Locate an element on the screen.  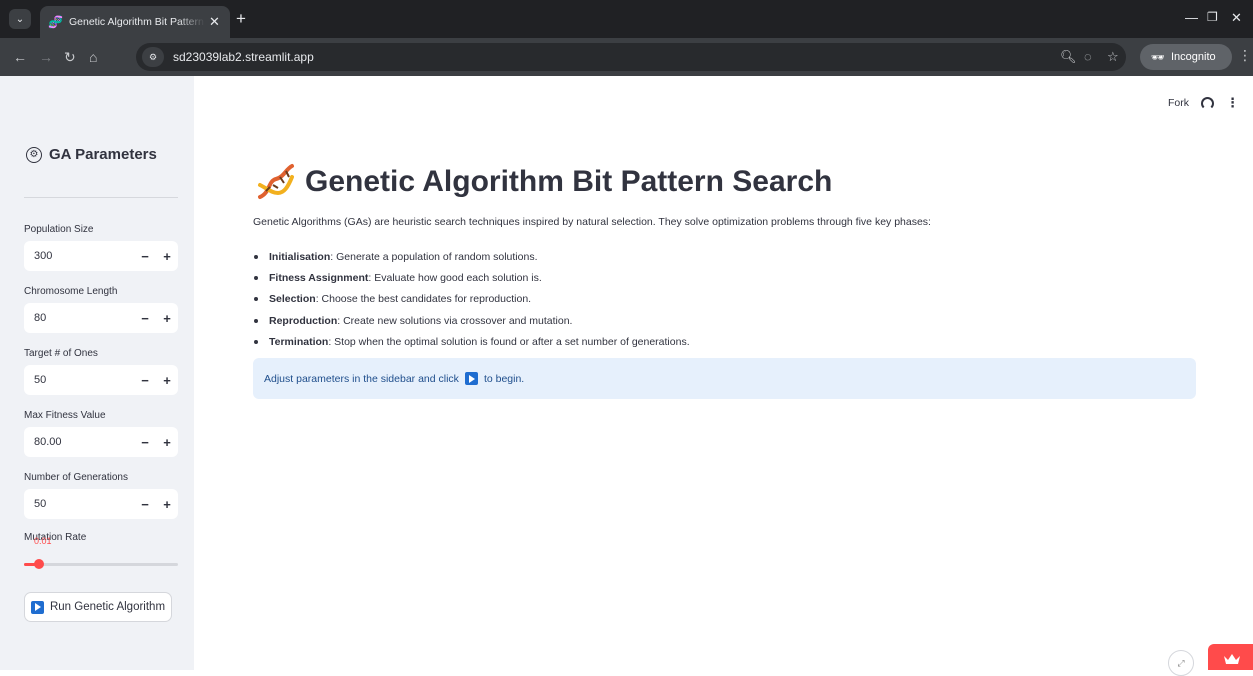
crown-icon is located at coordinates (1232, 659).